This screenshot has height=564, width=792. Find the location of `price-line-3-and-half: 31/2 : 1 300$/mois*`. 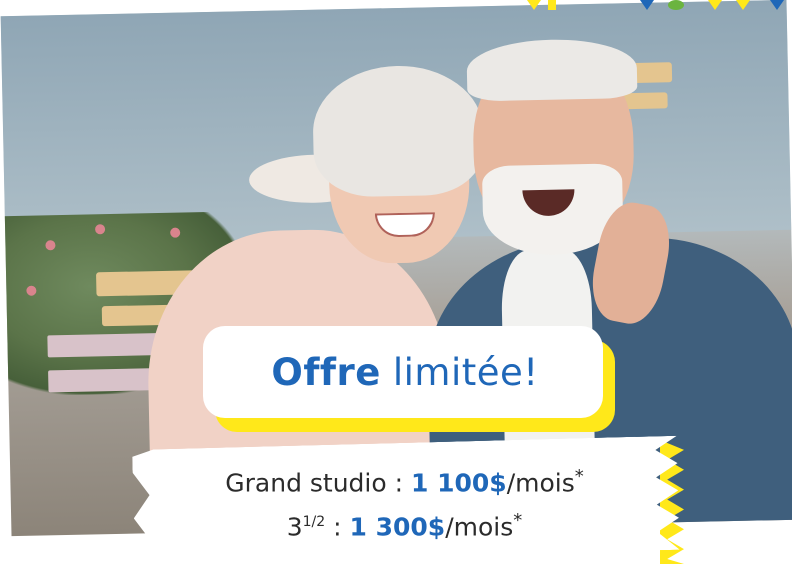

price-line-3-and-half: 31/2 : 1 300$/mois* is located at coordinates (404, 525).